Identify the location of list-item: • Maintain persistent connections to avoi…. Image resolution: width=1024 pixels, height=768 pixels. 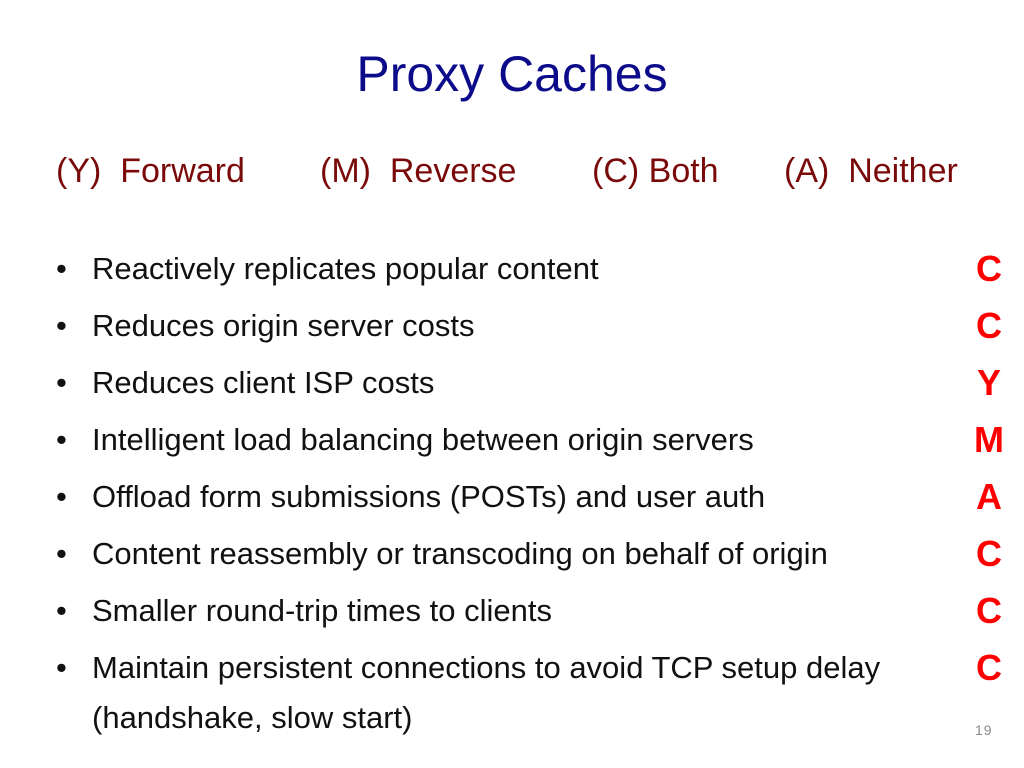
(504, 693).